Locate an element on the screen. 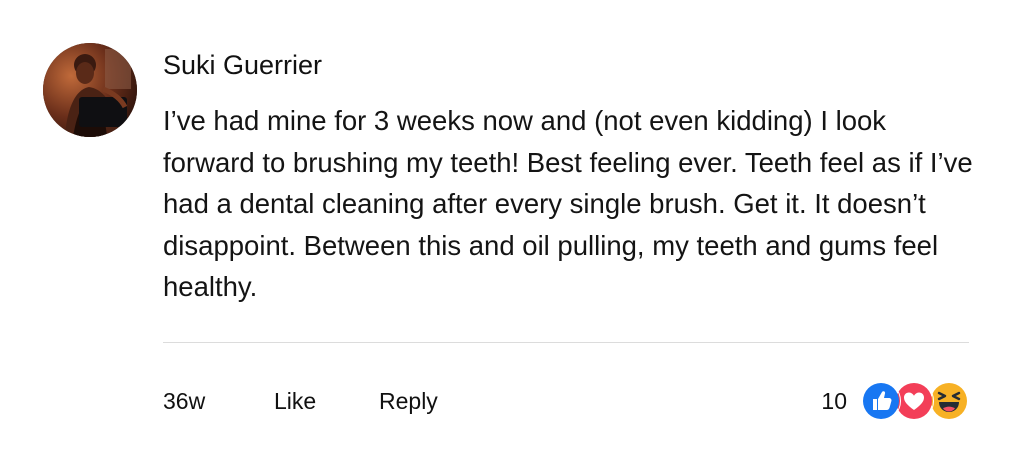  reaction-icons is located at coordinates (915, 401).